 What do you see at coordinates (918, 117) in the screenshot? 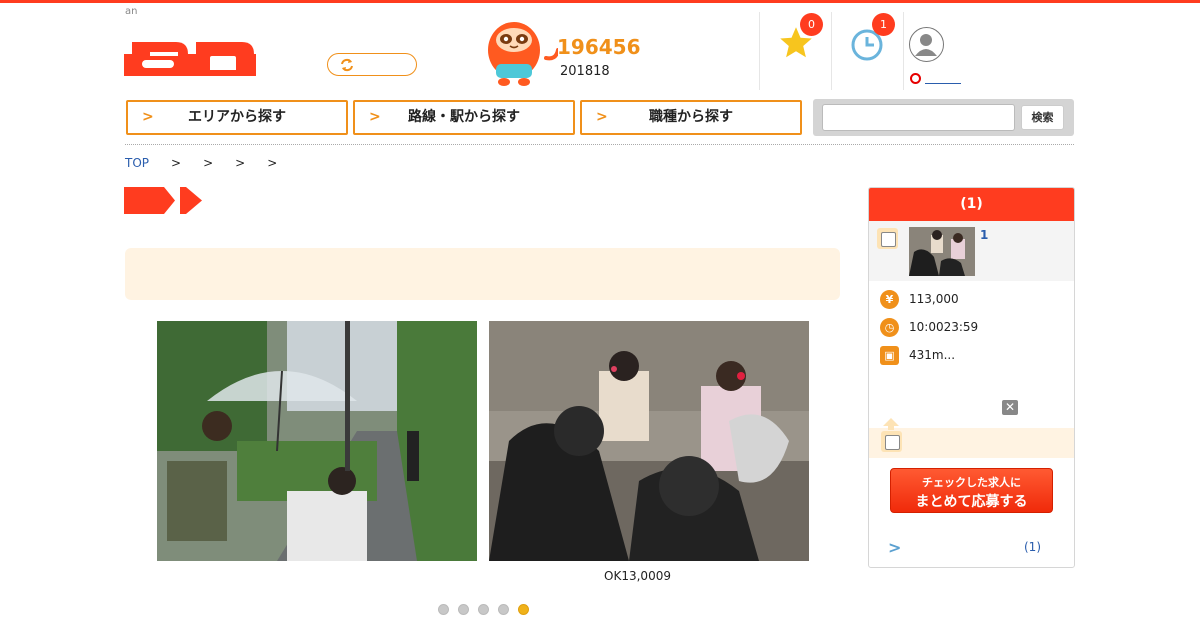
I see `search-input` at bounding box center [918, 117].